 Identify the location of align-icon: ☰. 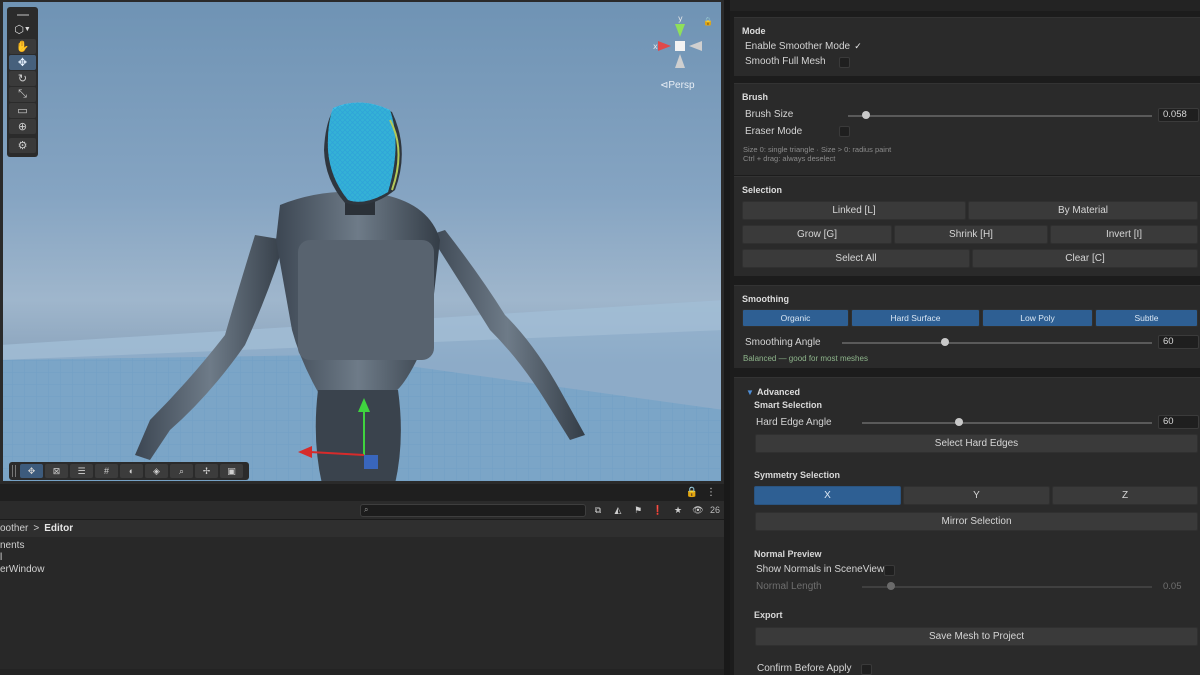
(81, 470).